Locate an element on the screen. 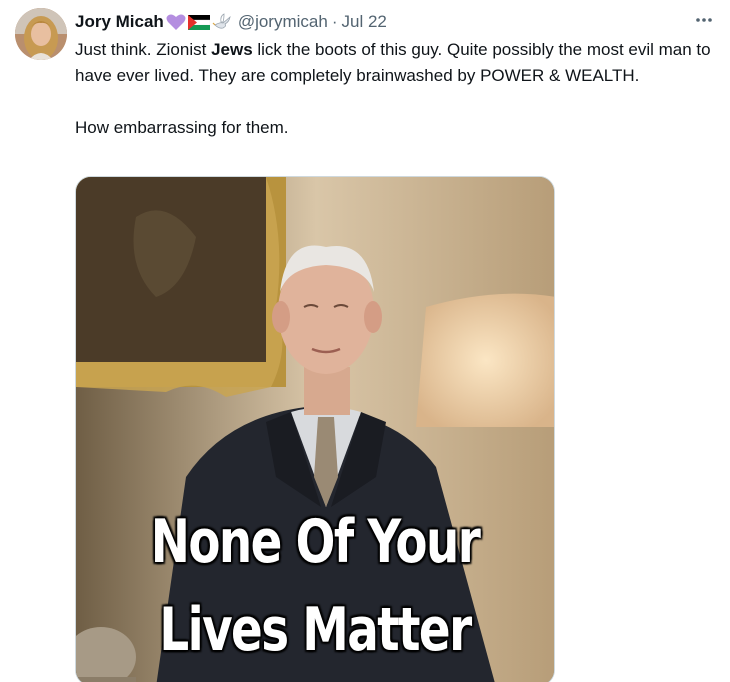 The image size is (730, 682). text-segment: Just think. Zionist is located at coordinates (143, 49).